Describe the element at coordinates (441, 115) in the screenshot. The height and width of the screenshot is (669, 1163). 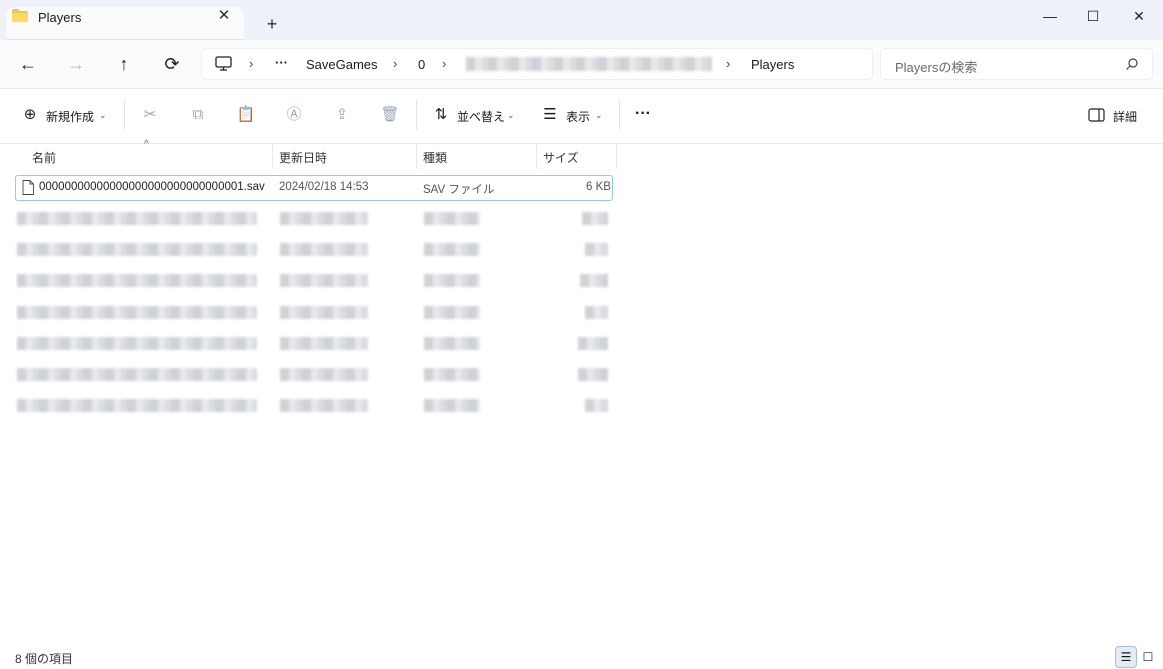
I see `sort-icon: ⇅` at that location.